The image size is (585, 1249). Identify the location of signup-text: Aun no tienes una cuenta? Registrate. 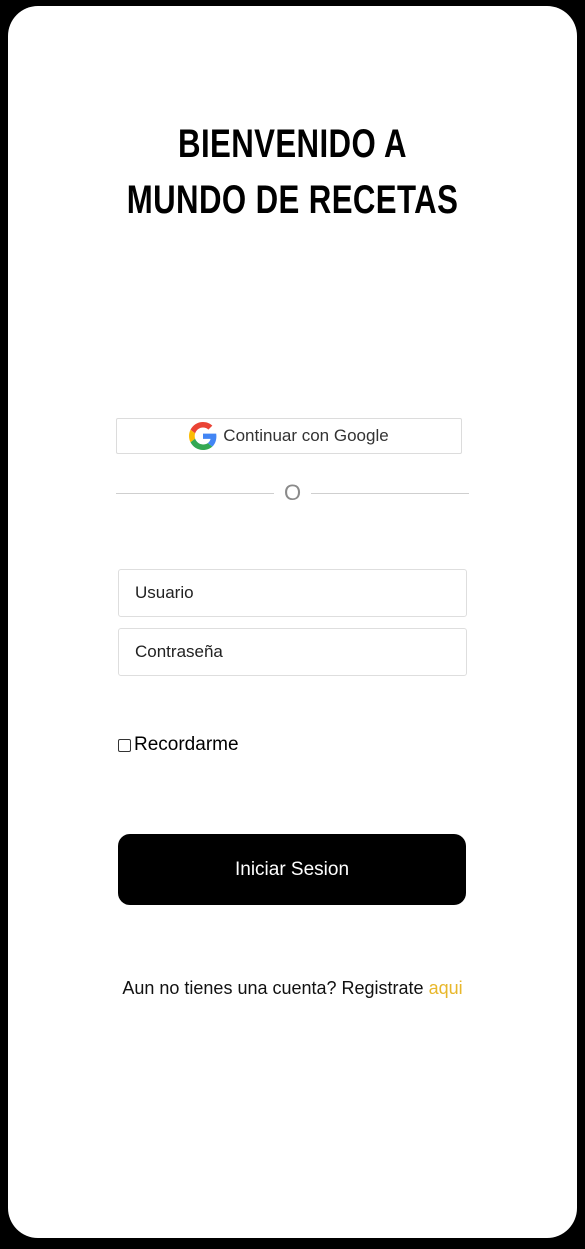
(273, 988).